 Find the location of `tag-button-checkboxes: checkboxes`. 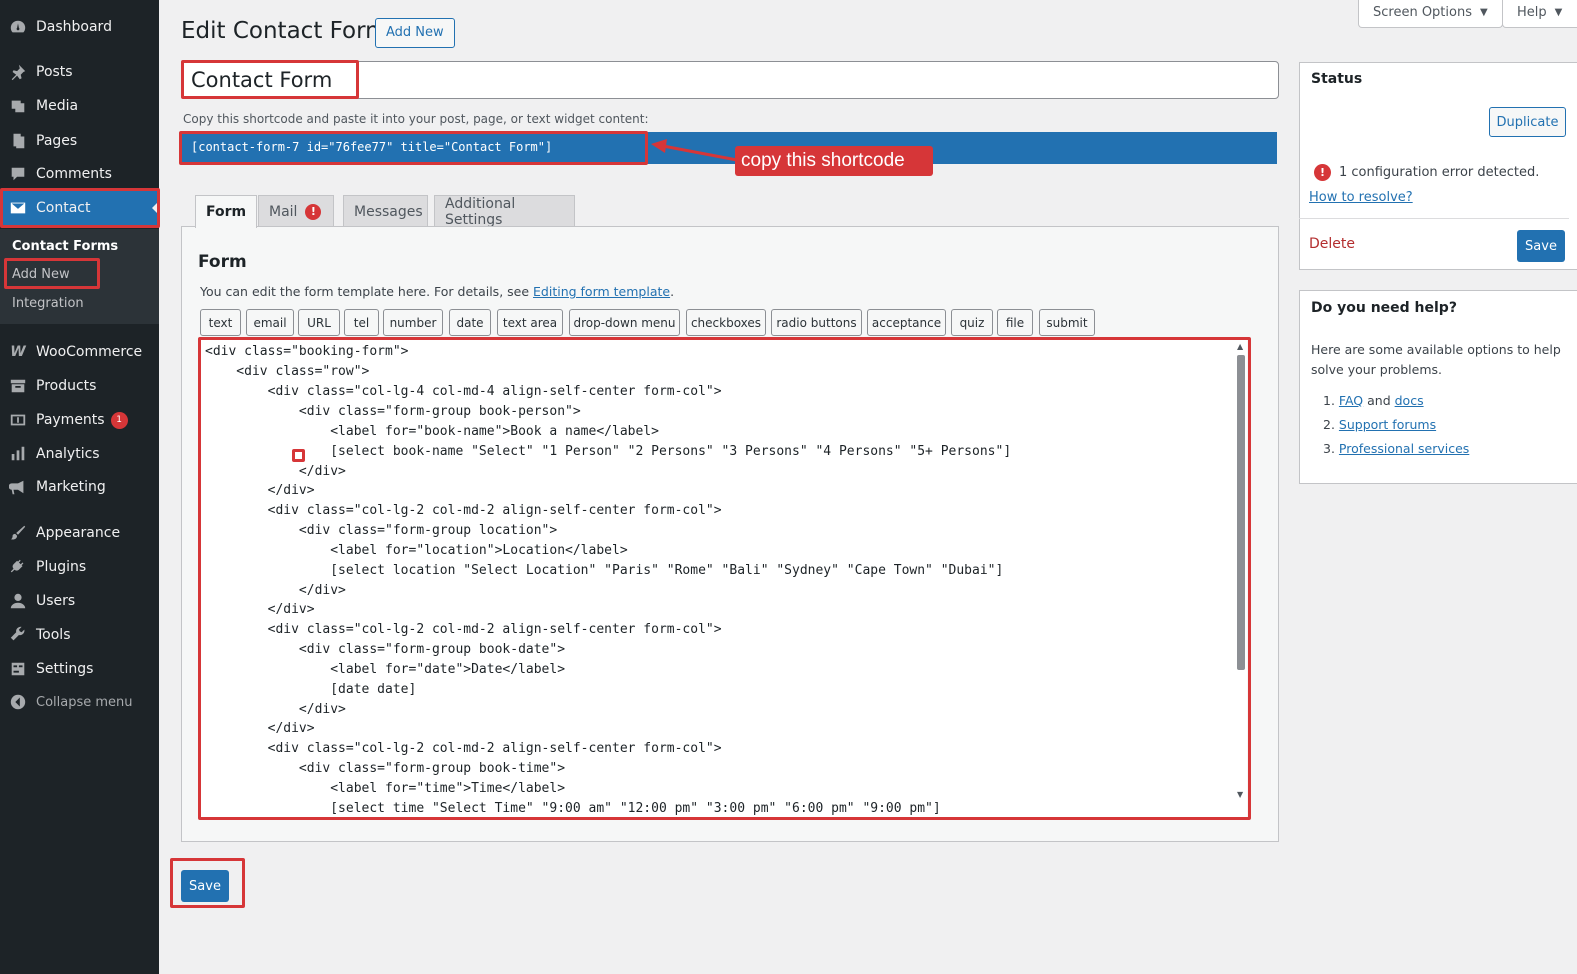

tag-button-checkboxes: checkboxes is located at coordinates (726, 322).